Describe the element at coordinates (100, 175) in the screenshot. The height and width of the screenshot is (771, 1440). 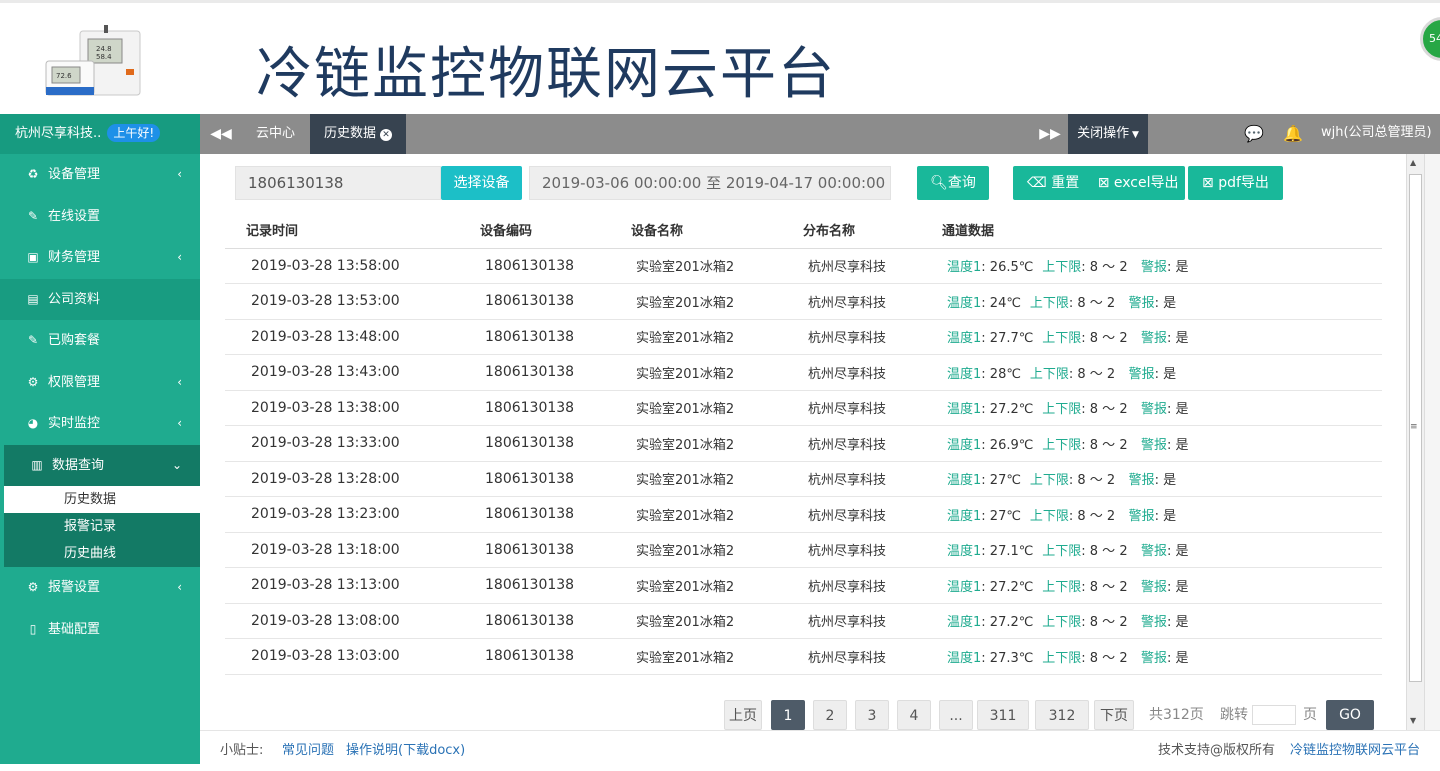
I see `sidebar-item-device-management: ♻ 设备管理 ‹` at that location.